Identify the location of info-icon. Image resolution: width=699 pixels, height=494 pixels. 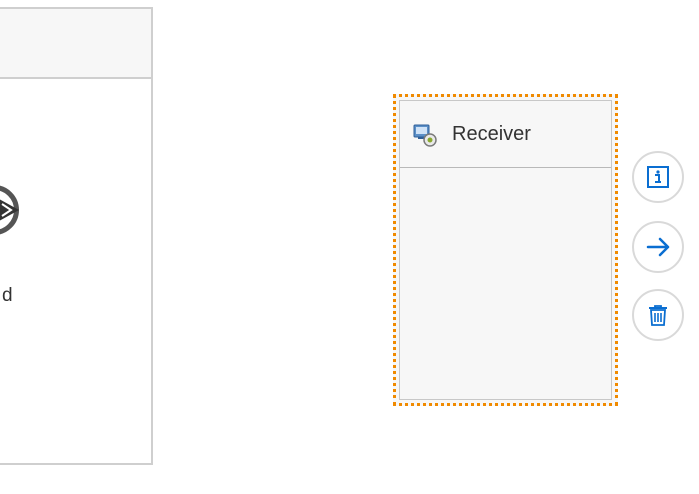
(658, 177).